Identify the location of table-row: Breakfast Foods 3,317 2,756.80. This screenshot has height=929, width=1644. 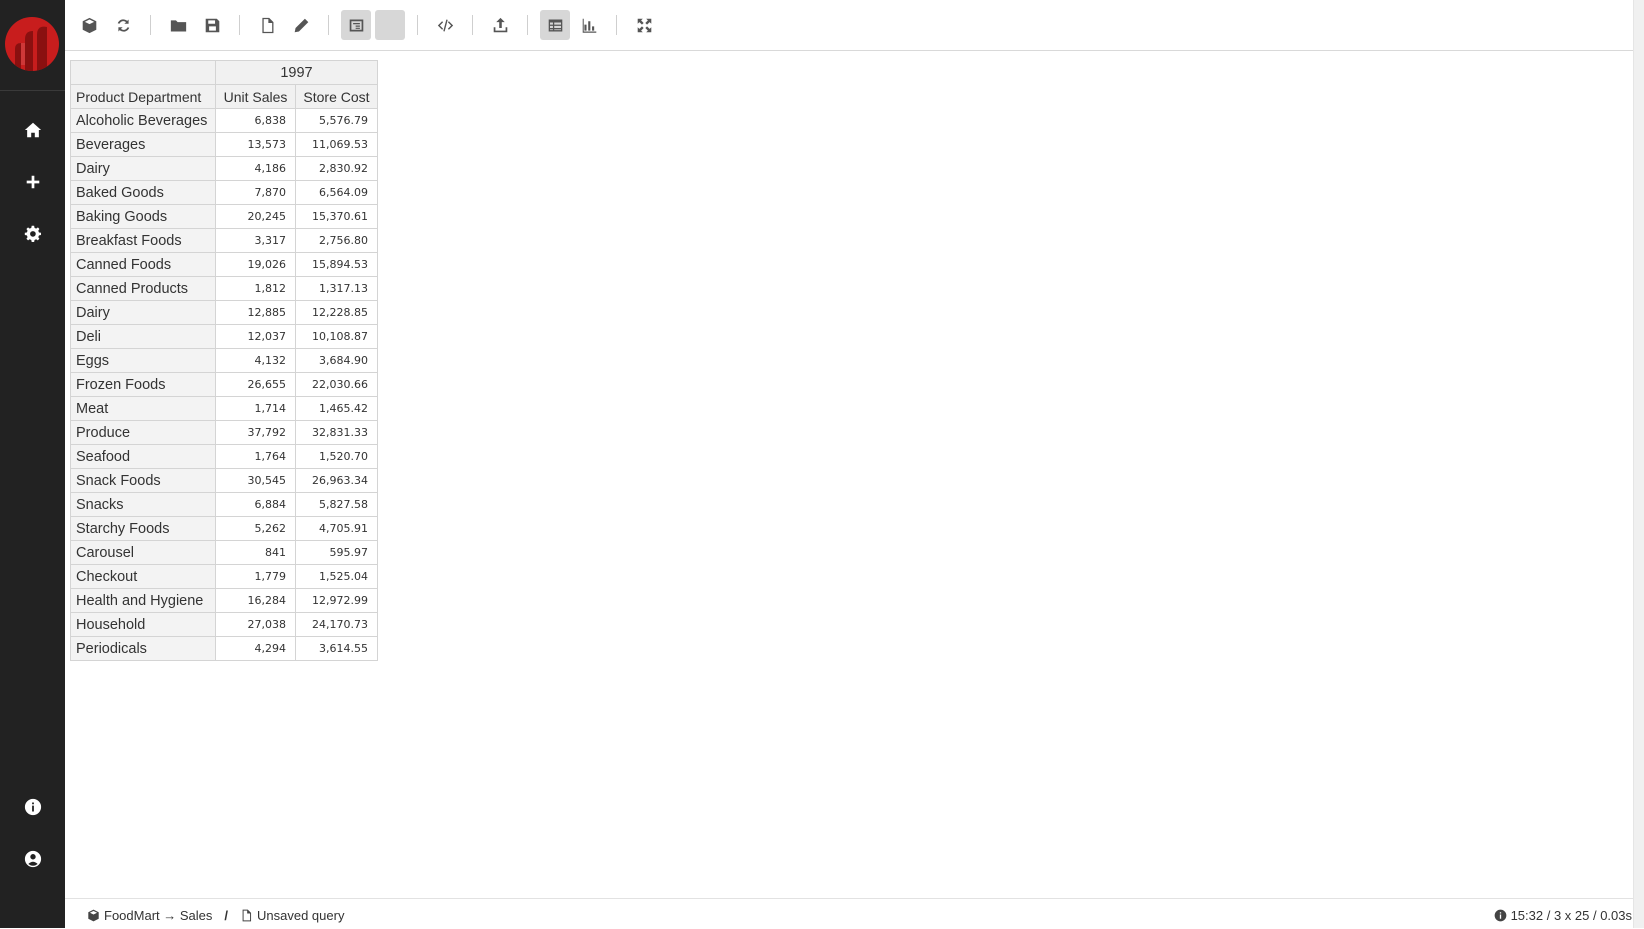
(224, 240).